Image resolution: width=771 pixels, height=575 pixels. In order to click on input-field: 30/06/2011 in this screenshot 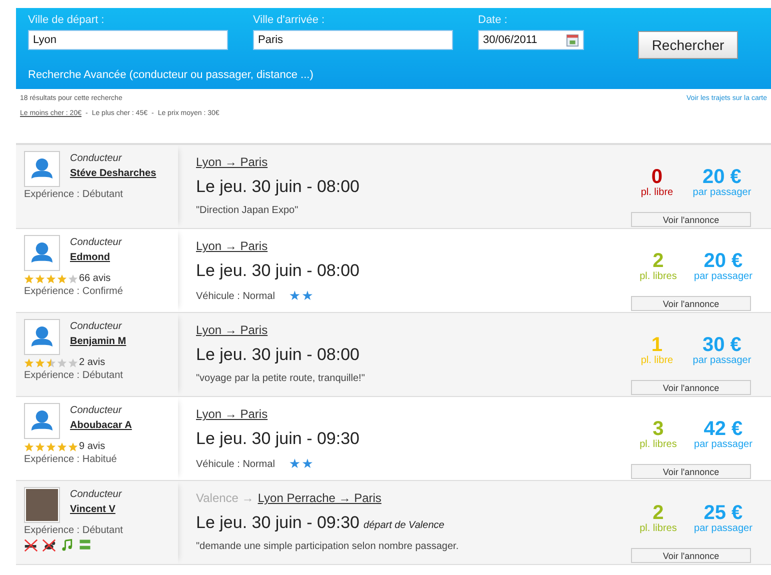, I will do `click(531, 40)`.